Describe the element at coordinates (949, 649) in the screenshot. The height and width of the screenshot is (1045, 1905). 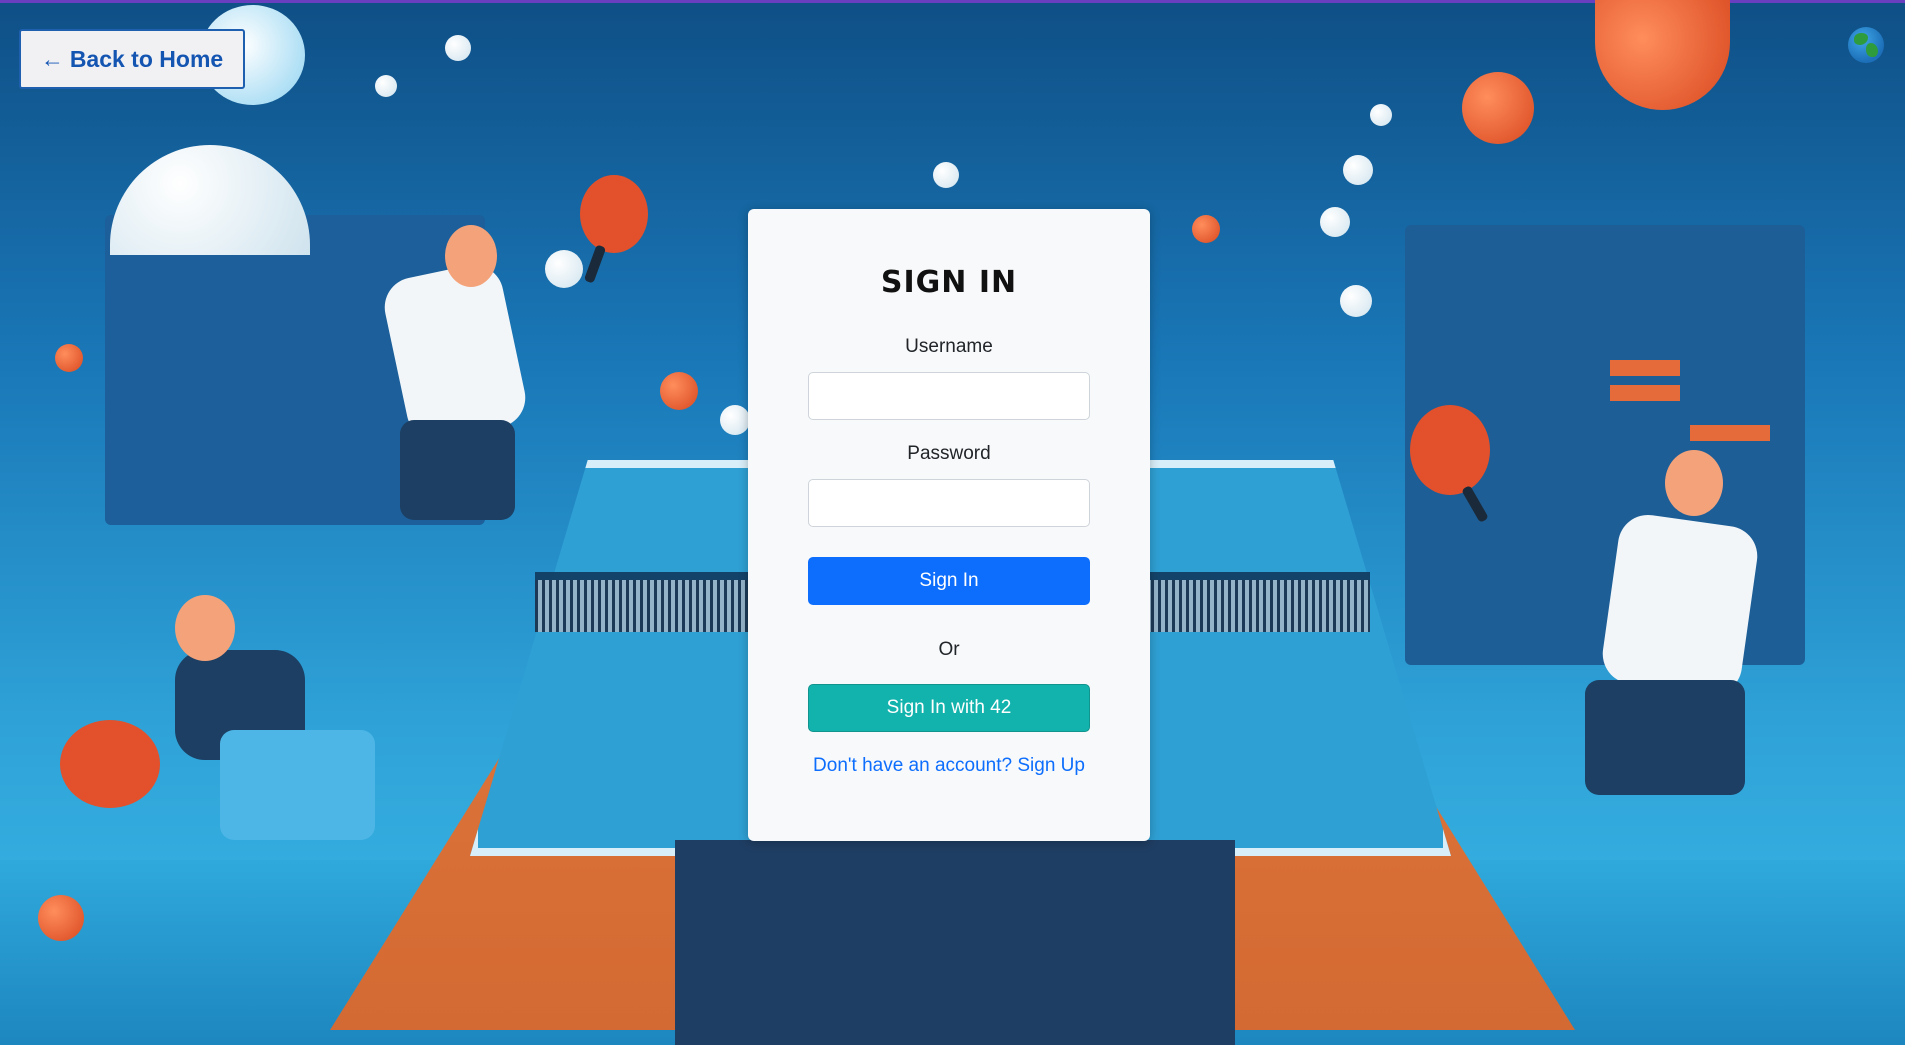
I see `or-divider: Or` at that location.